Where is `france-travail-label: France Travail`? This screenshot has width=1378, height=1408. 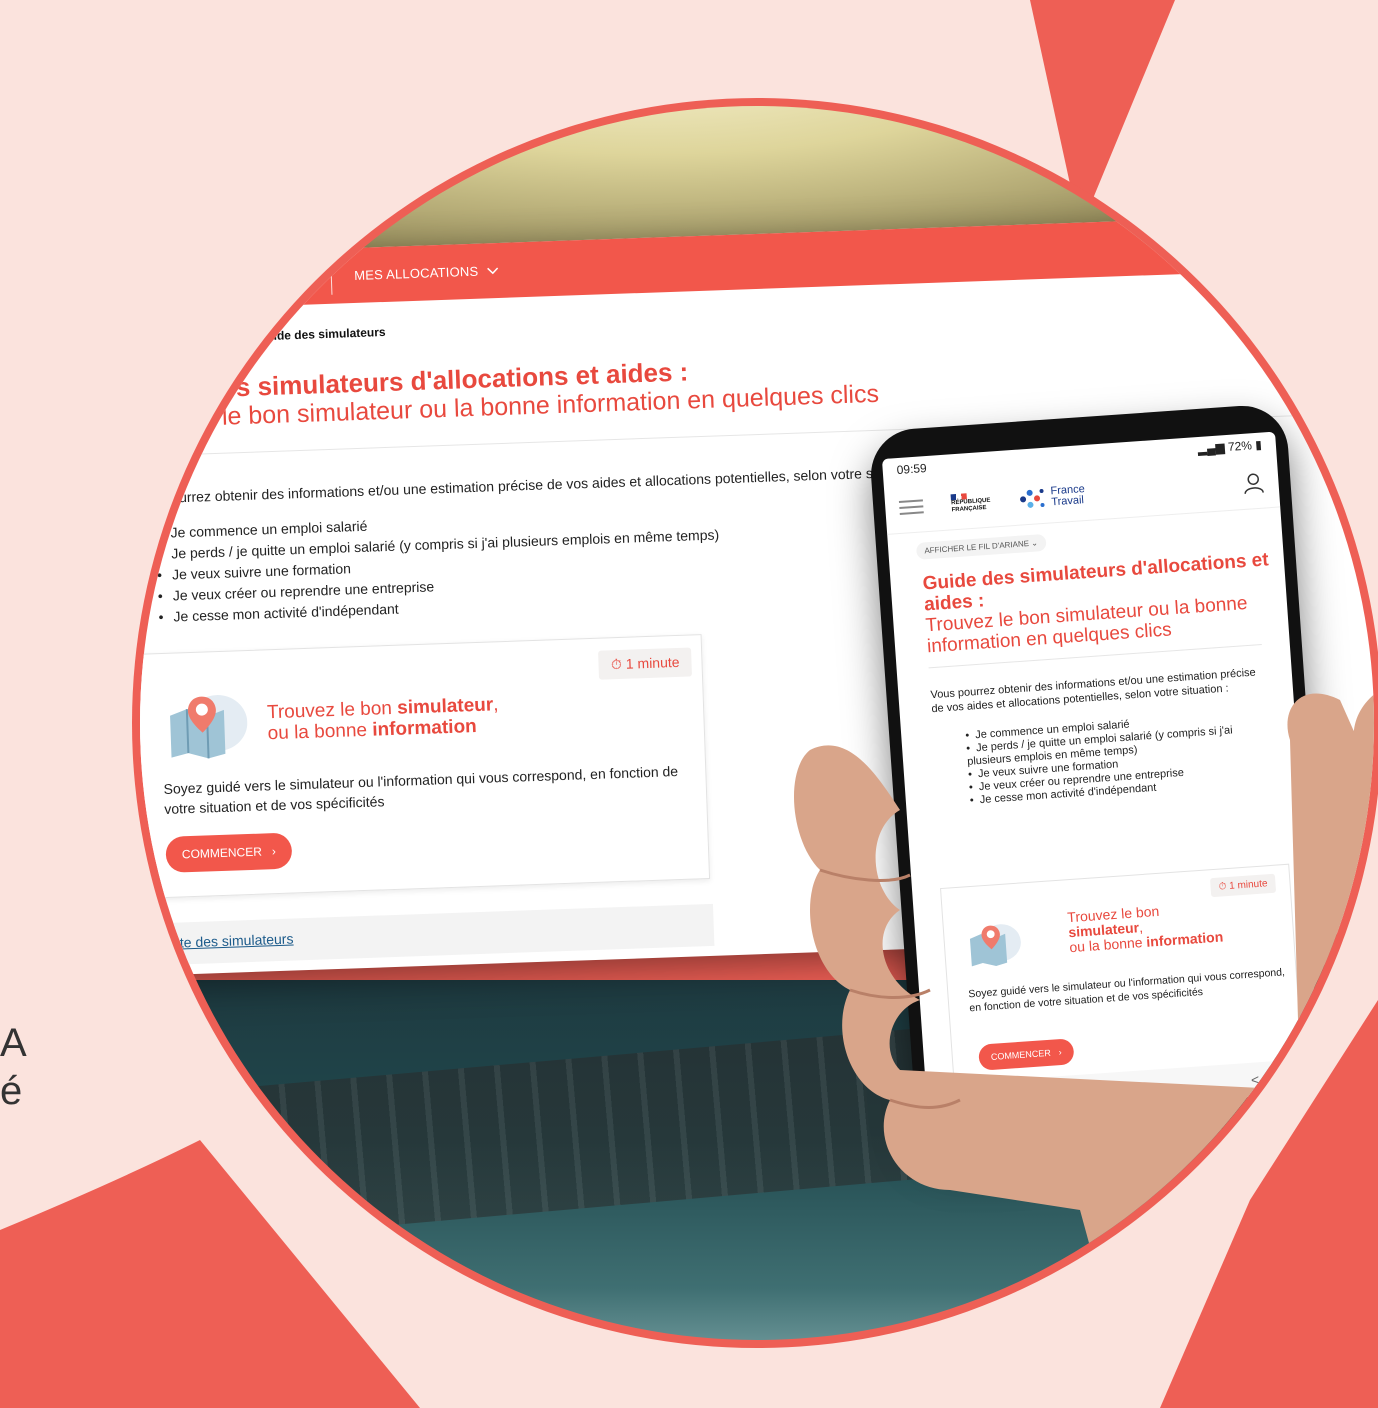
france-travail-label: France Travail is located at coordinates (1068, 495).